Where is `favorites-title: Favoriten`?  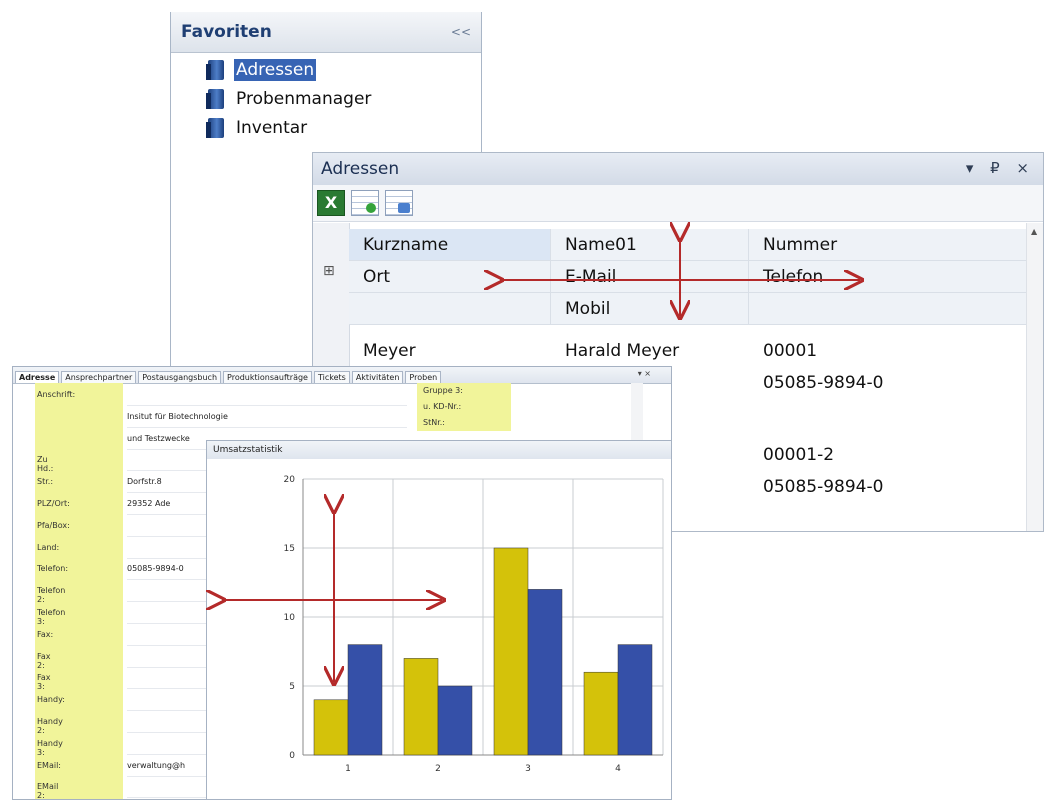
favorites-title: Favoriten is located at coordinates (226, 32).